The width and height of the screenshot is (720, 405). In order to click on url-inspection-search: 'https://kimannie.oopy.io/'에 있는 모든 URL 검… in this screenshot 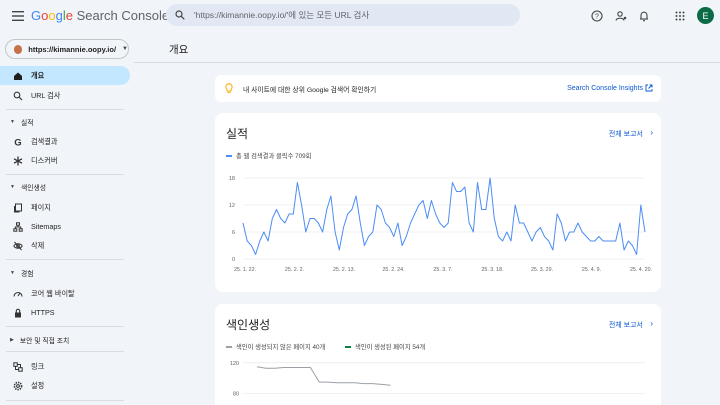, I will do `click(343, 15)`.